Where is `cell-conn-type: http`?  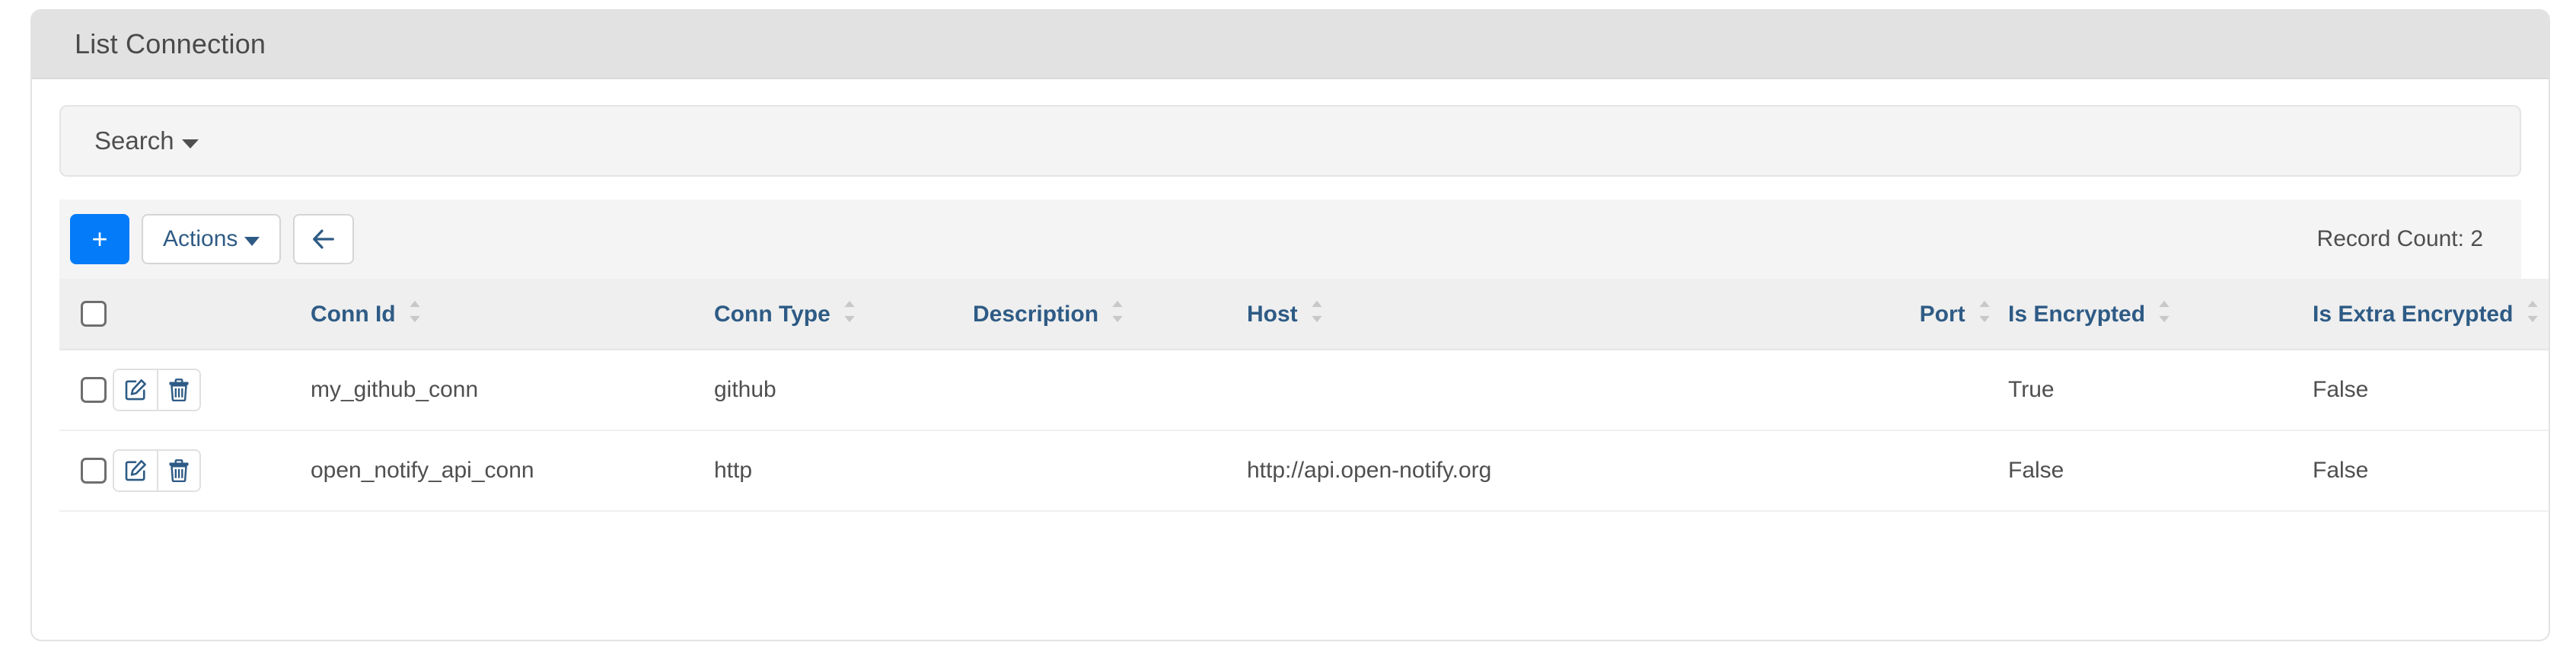 cell-conn-type: http is located at coordinates (843, 471).